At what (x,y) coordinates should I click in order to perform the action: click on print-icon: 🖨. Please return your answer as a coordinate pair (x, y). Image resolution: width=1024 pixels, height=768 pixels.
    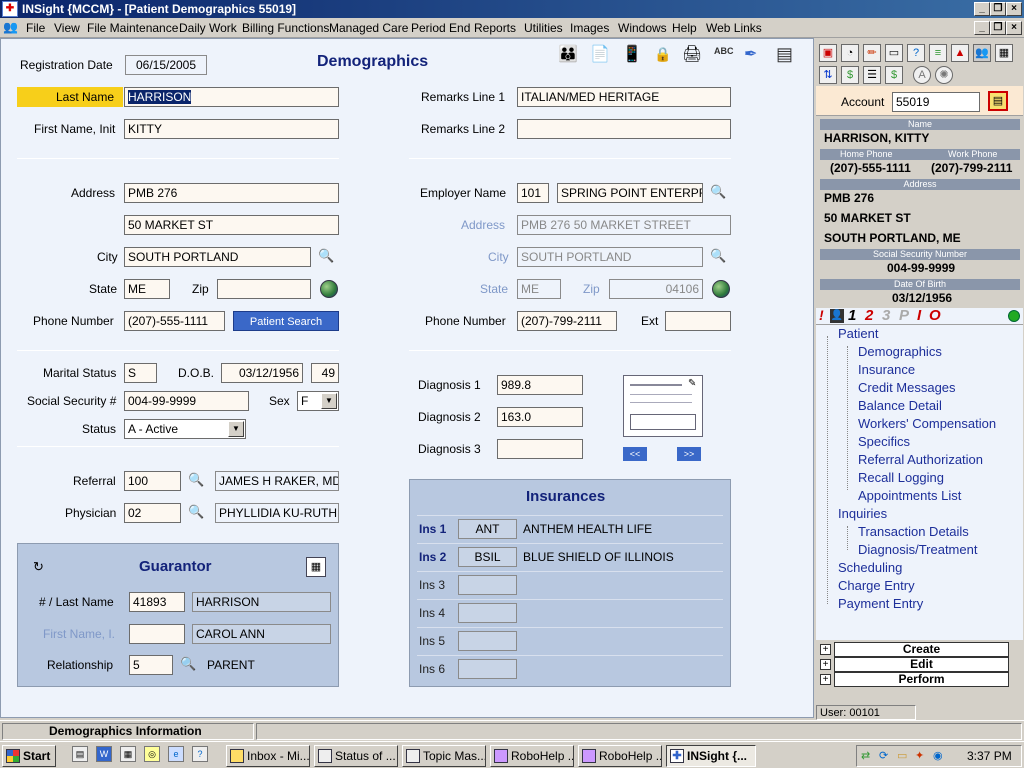
    Looking at the image, I should click on (692, 54).